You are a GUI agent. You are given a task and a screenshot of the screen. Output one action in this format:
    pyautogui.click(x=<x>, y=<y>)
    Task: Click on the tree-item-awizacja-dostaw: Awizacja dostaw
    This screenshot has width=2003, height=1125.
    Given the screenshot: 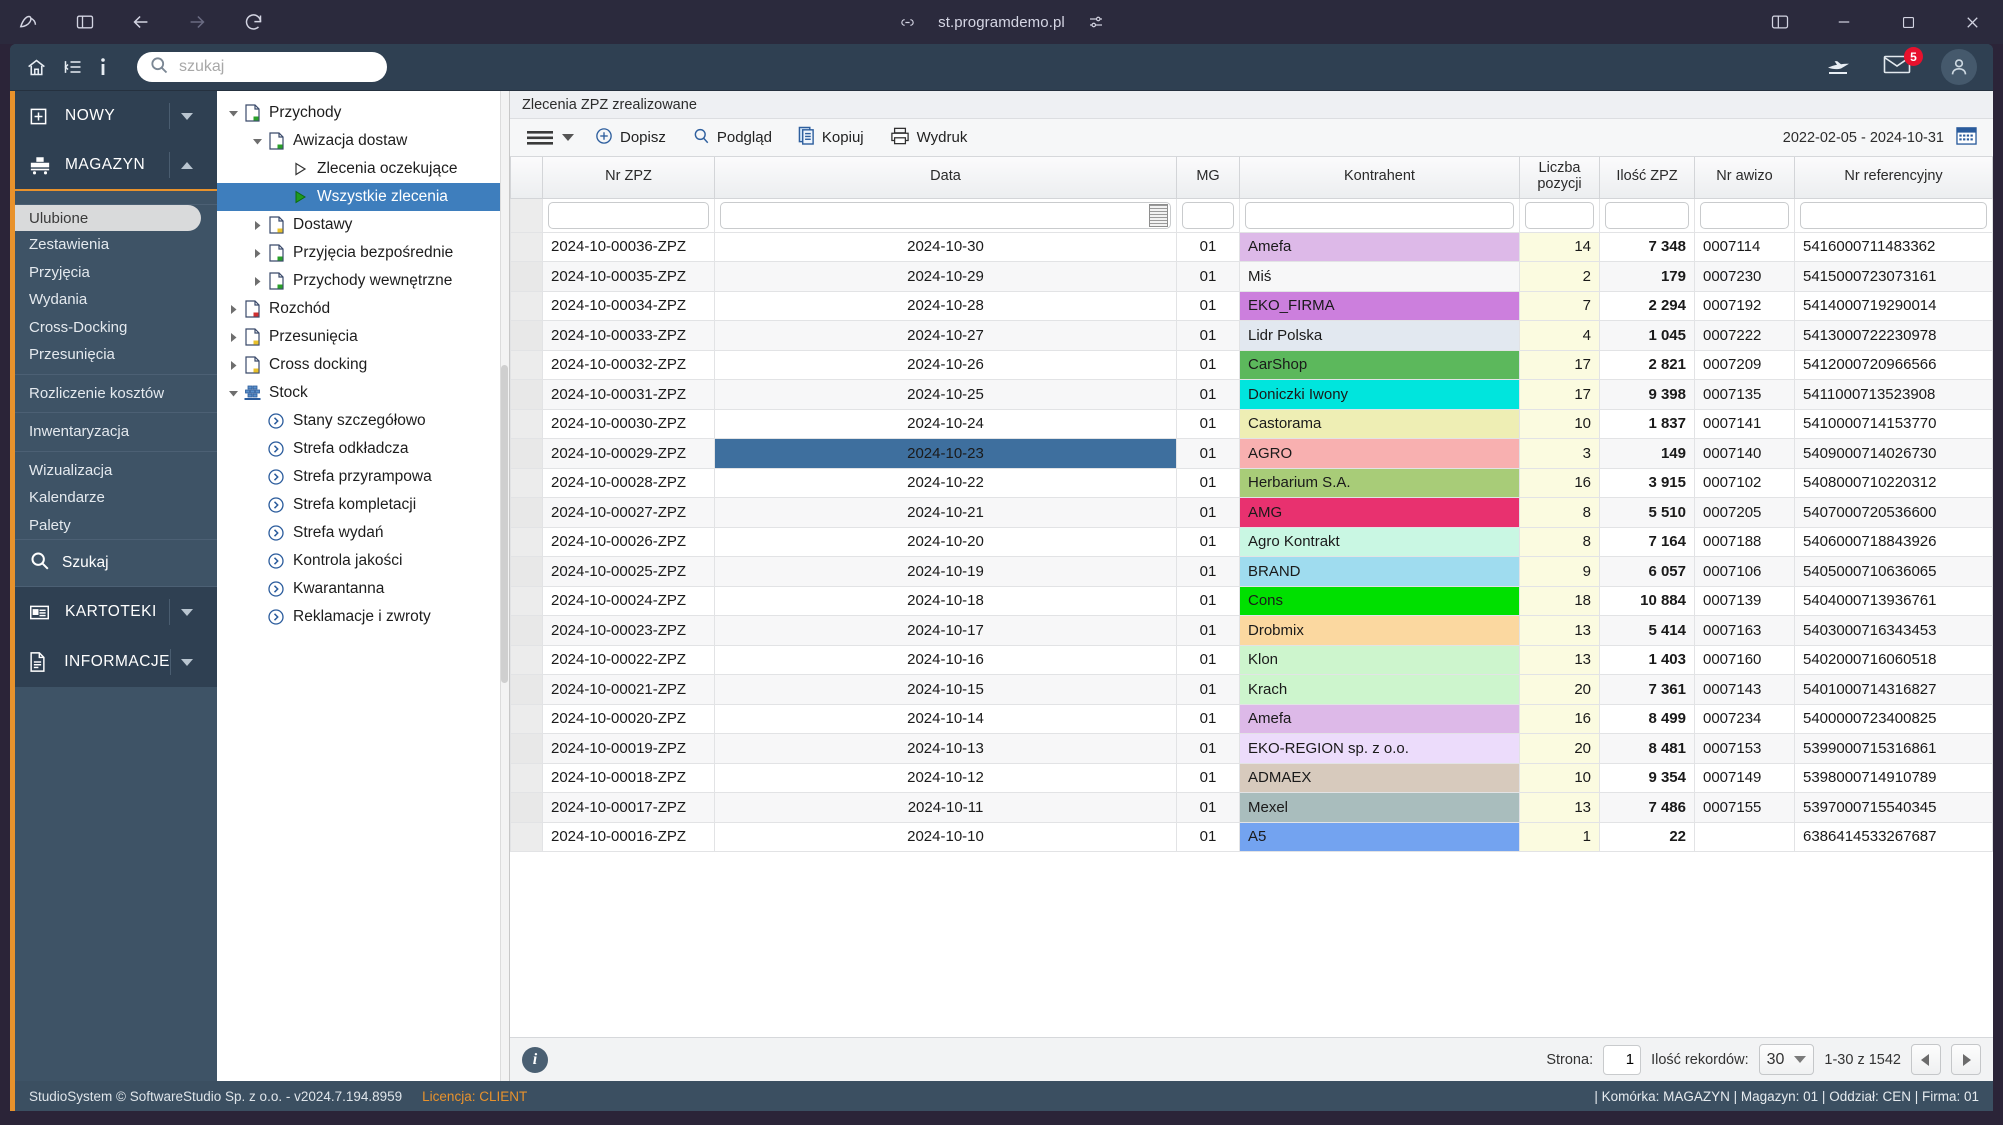 What is the action you would take?
    pyautogui.click(x=363, y=141)
    